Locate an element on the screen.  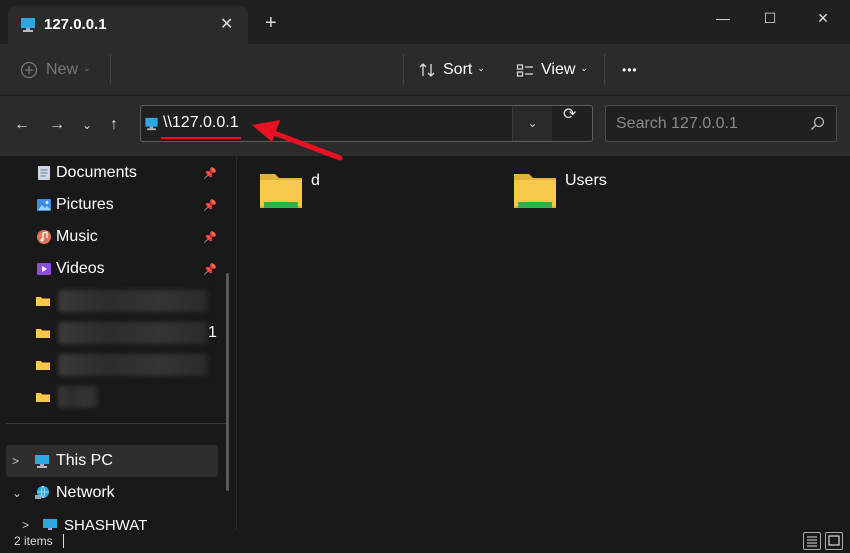
maximize-button: ☐ is located at coordinates (770, 18).